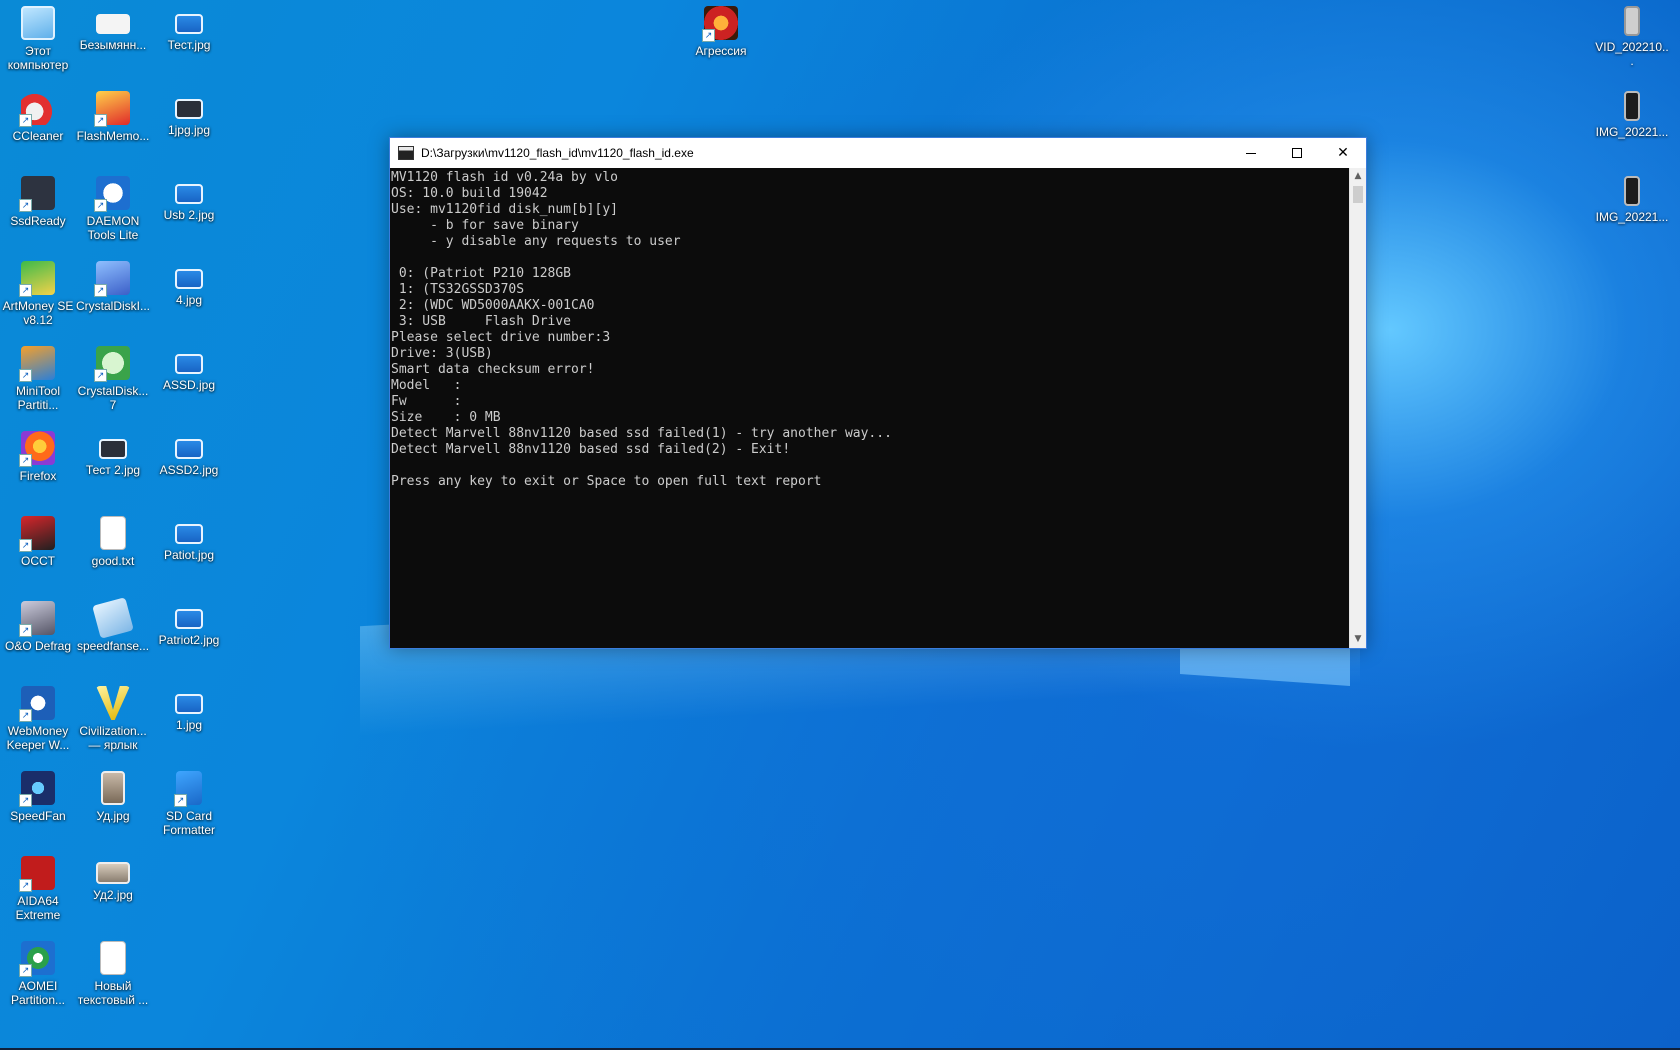 This screenshot has height=1050, width=1680. Describe the element at coordinates (1358, 194) in the screenshot. I see `scroll-thumb` at that location.